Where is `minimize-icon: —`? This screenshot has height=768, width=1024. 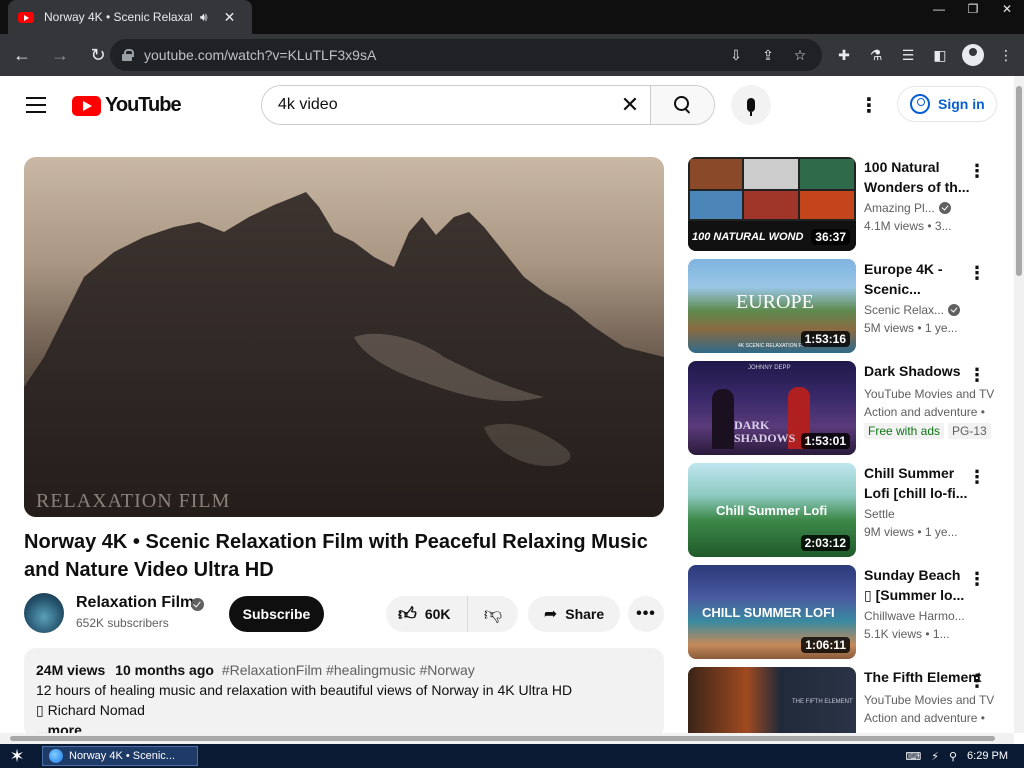 minimize-icon: — is located at coordinates (939, 9).